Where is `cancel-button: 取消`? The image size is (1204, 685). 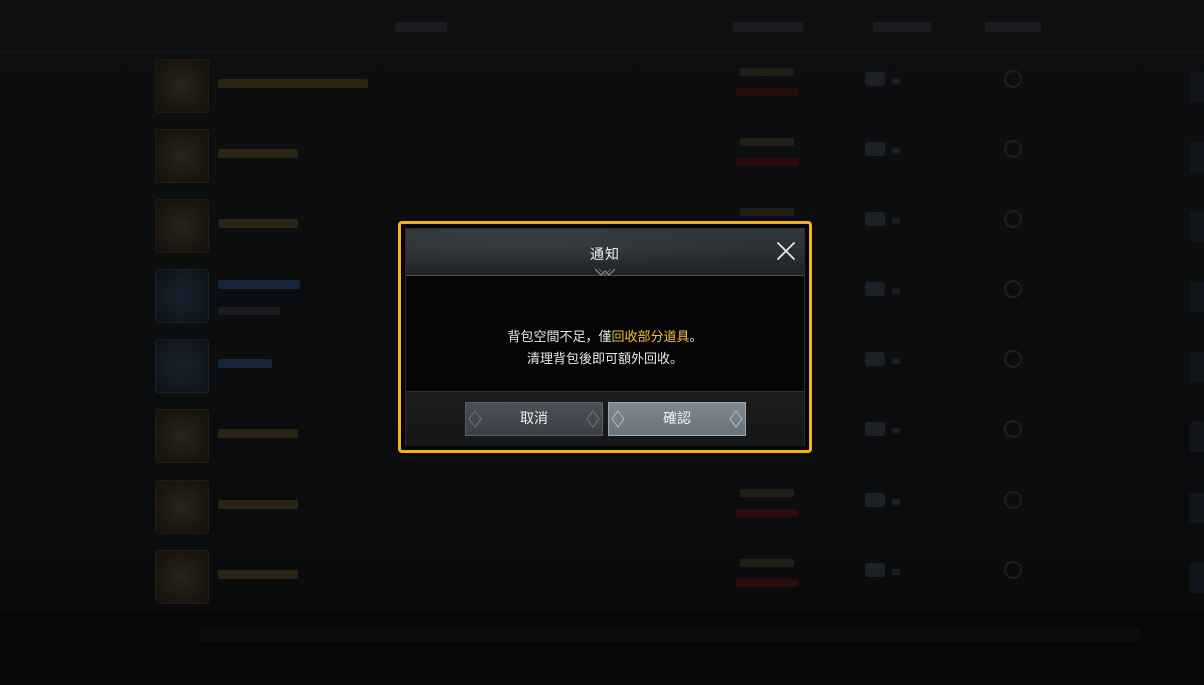
cancel-button: 取消 is located at coordinates (534, 419).